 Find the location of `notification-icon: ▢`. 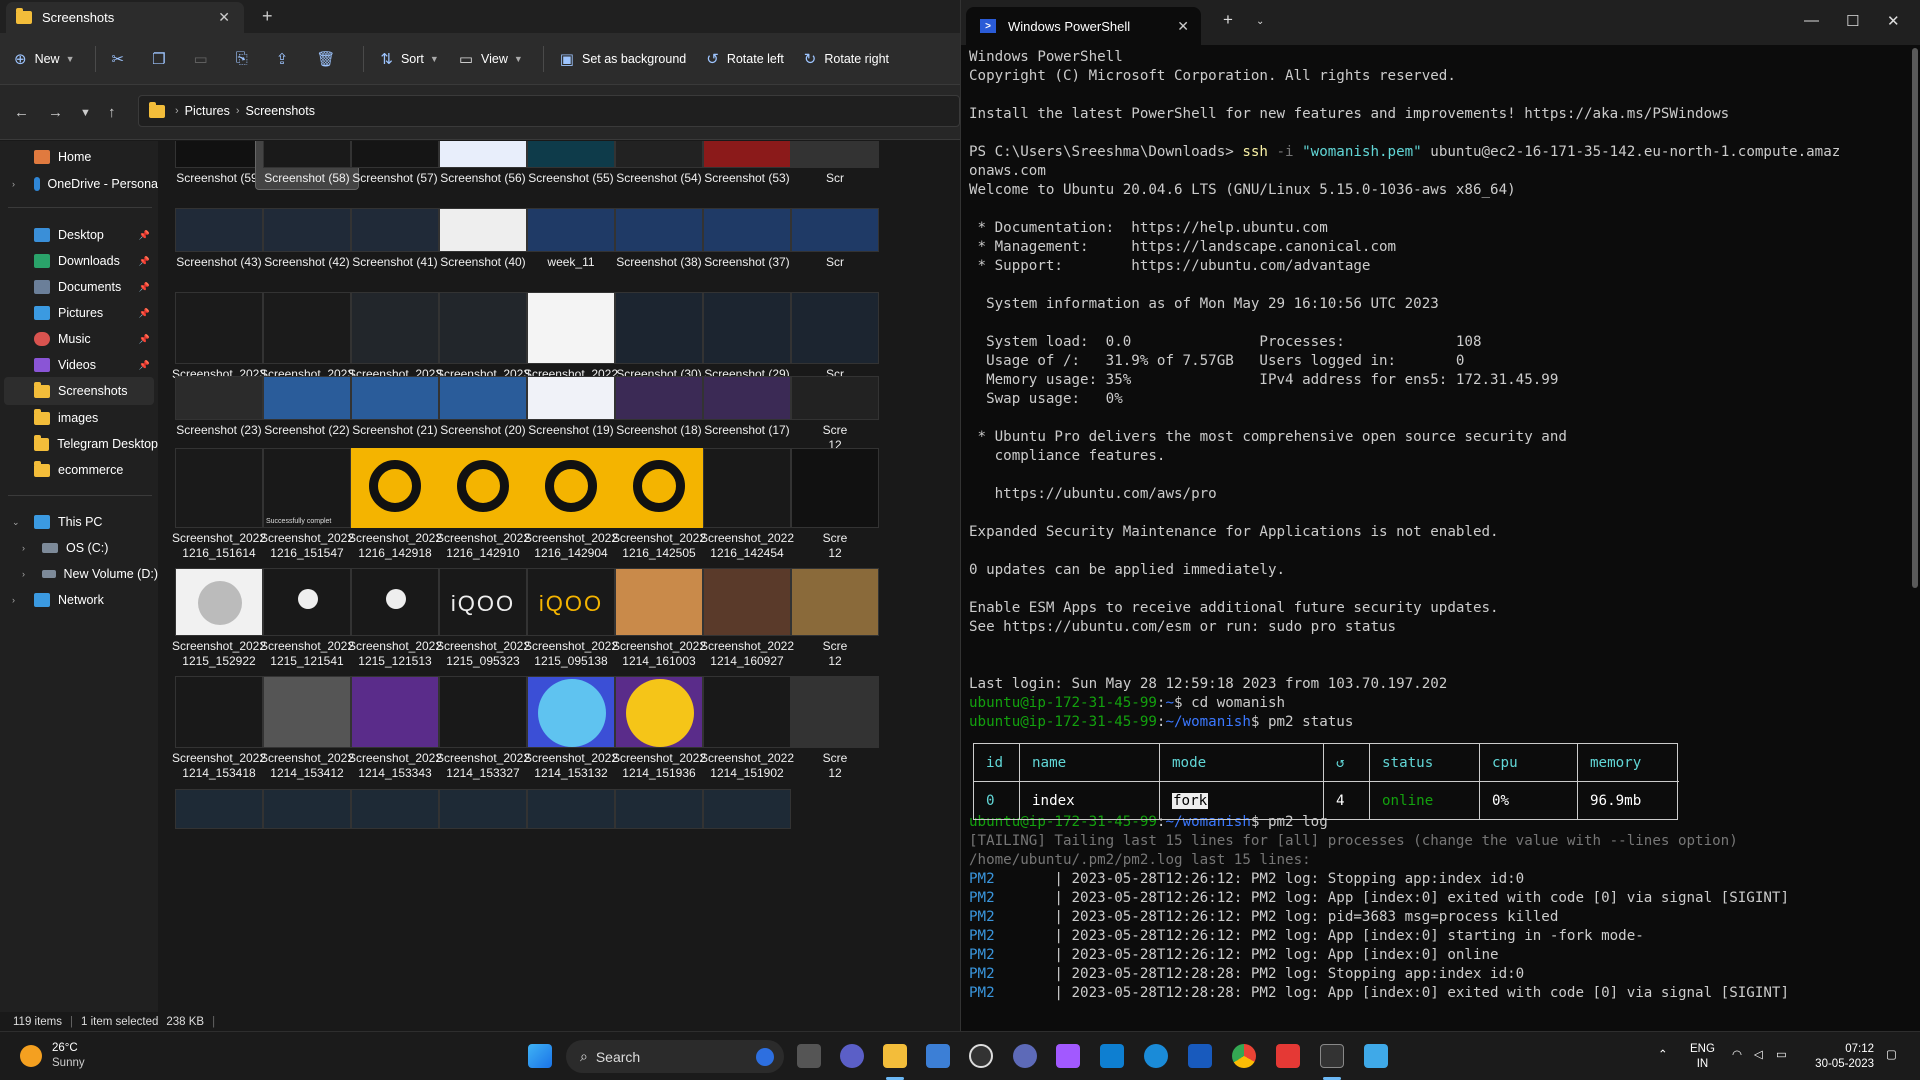

notification-icon: ▢ is located at coordinates (1891, 1055).